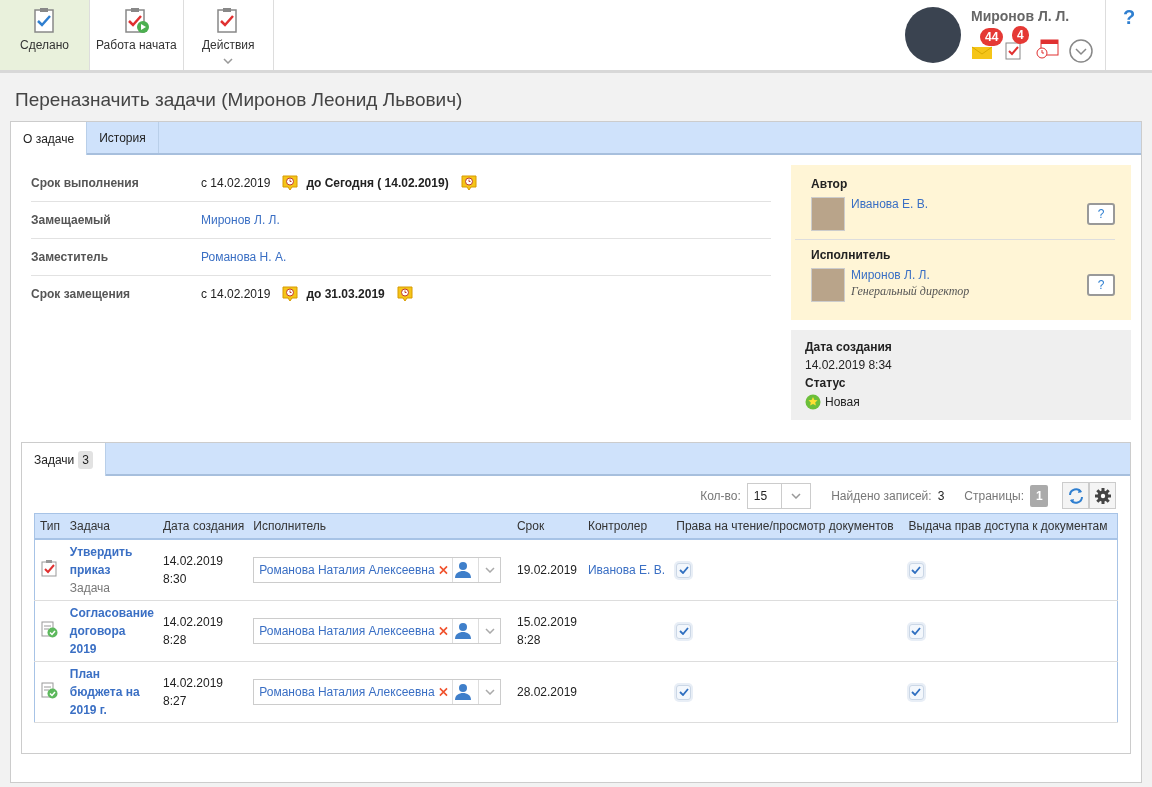 This screenshot has width=1152, height=787. What do you see at coordinates (70, 257) in the screenshot?
I see `field-label: Заместитель` at bounding box center [70, 257].